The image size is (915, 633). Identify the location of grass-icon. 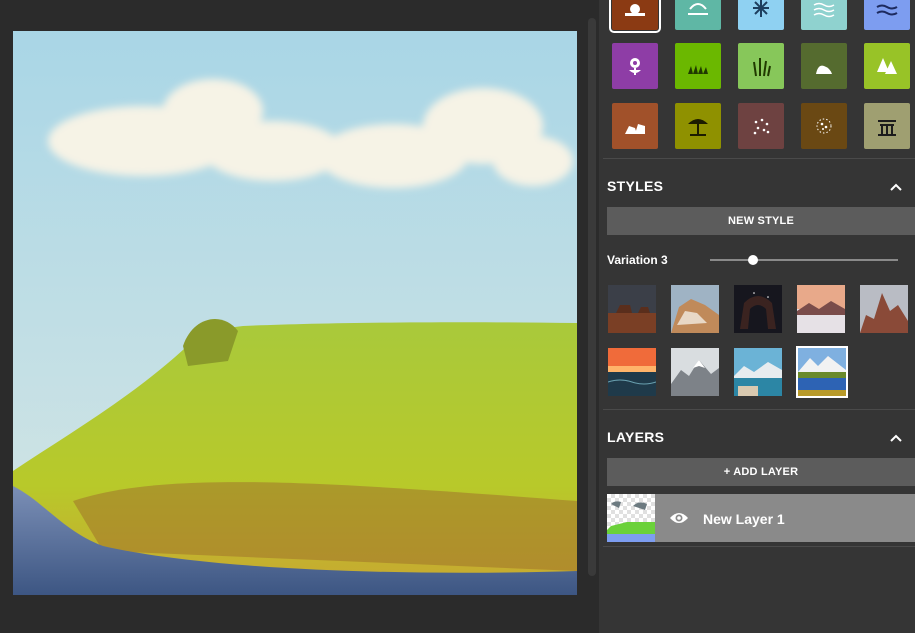
(698, 66).